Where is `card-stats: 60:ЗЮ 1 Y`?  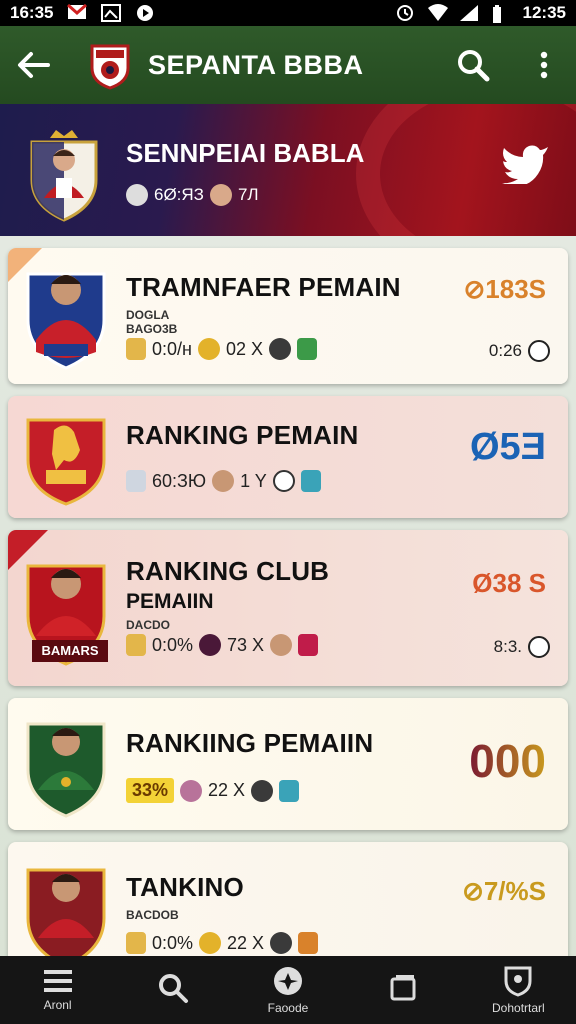
card-stats: 60:ЗЮ 1 Y is located at coordinates (223, 481).